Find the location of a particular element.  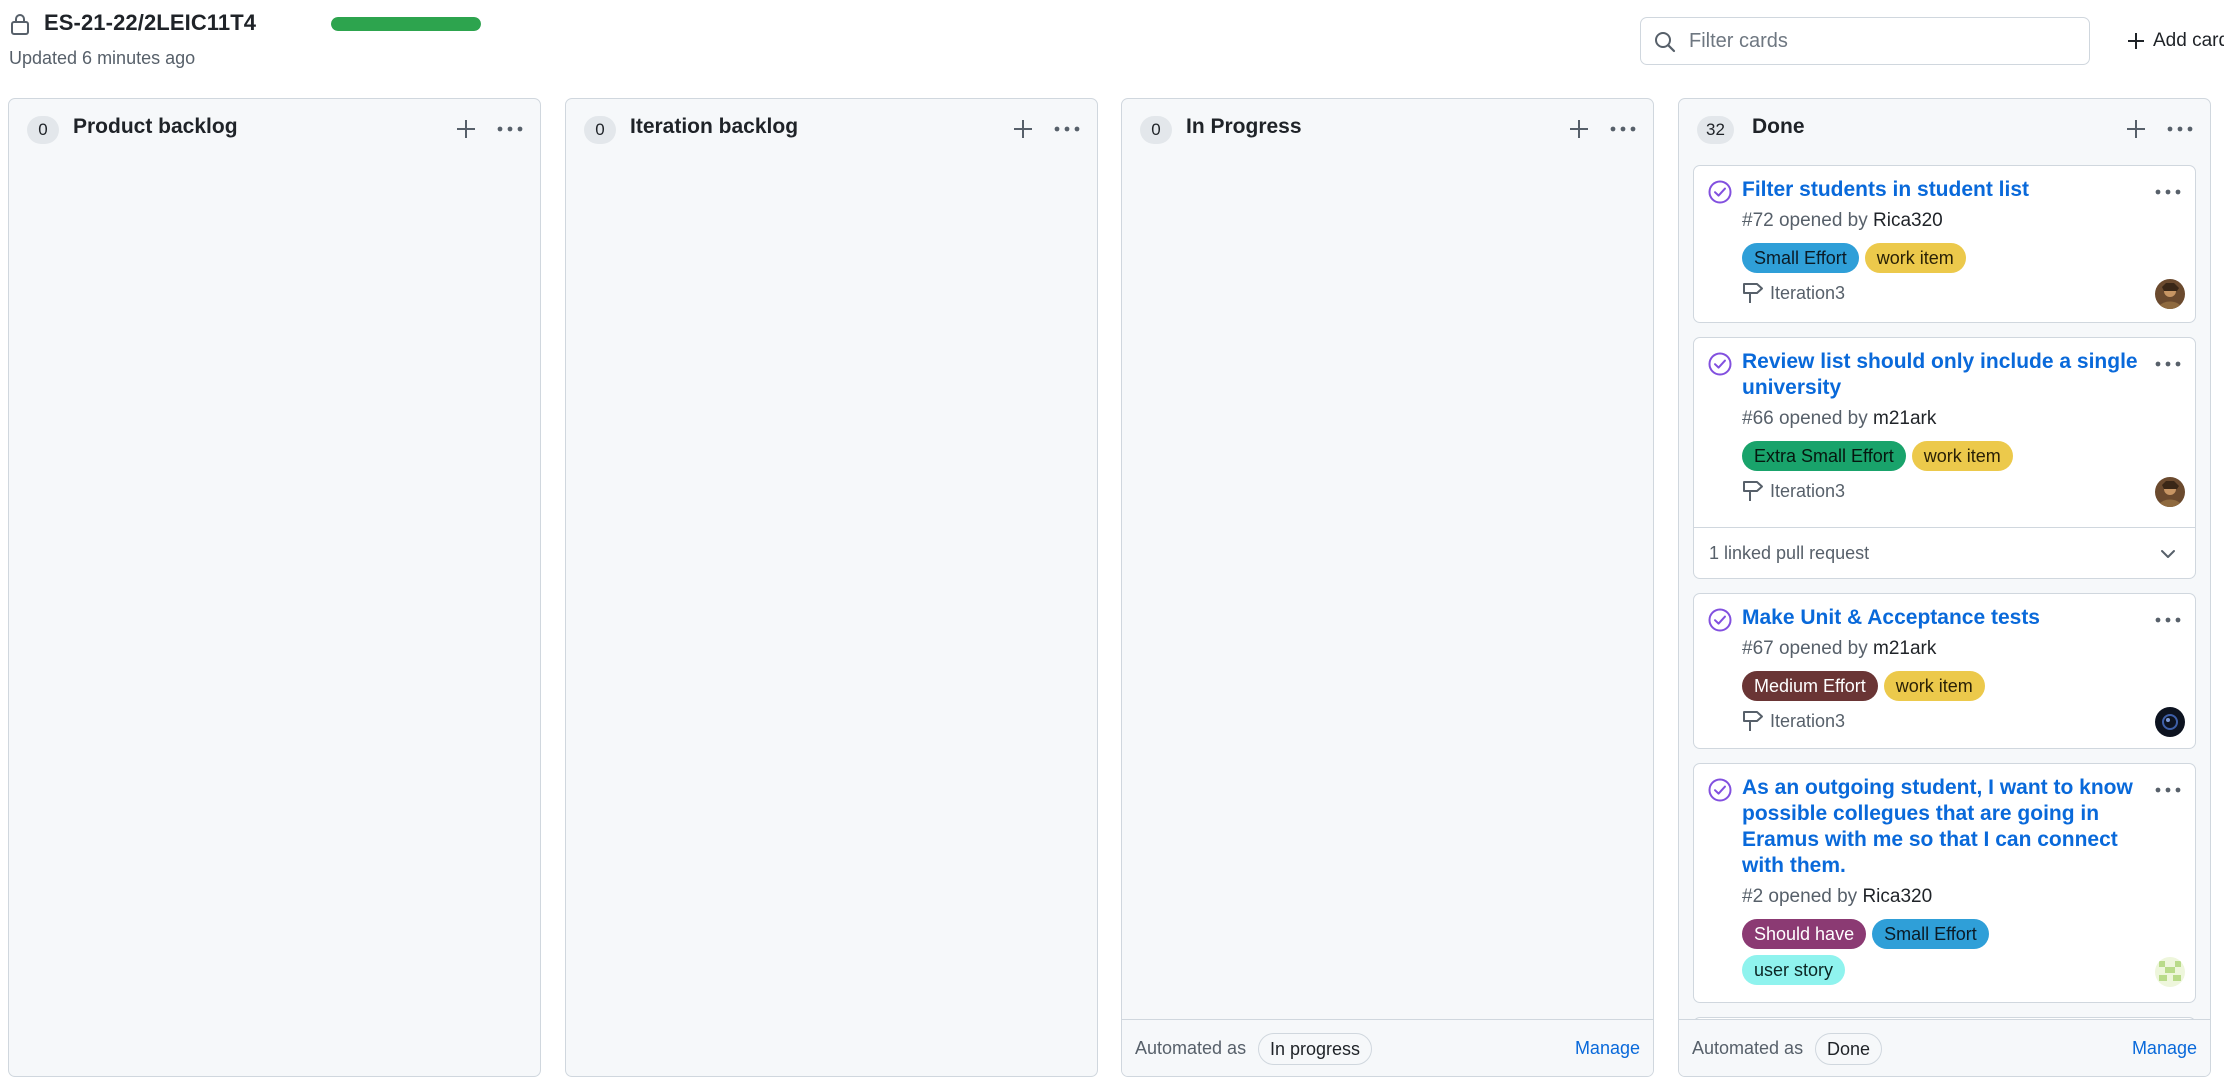

filter-cards-field is located at coordinates (1865, 41).